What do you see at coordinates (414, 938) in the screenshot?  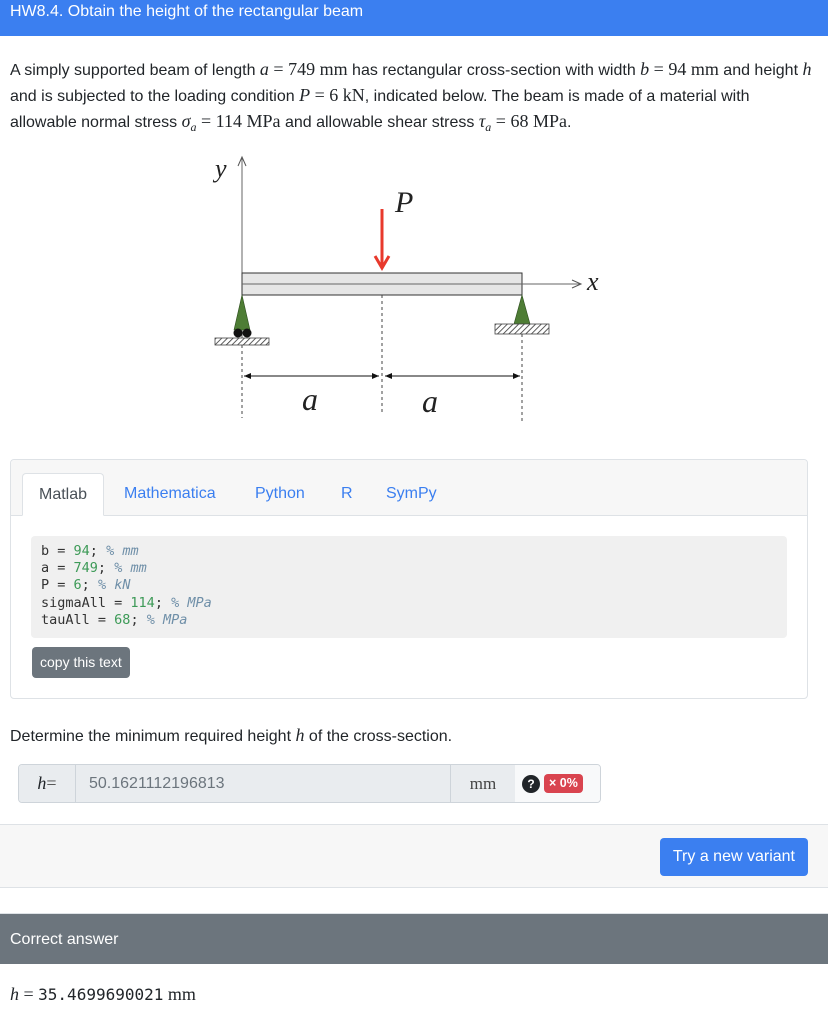 I see `correct-answer-header: Correct answer` at bounding box center [414, 938].